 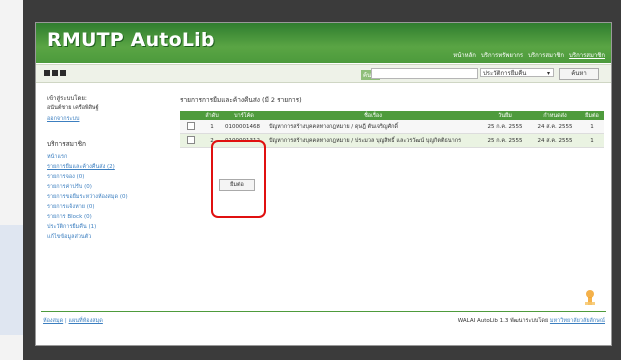 What do you see at coordinates (66, 144) in the screenshot?
I see `sidebar-section-title: บริการสมาชิก` at bounding box center [66, 144].